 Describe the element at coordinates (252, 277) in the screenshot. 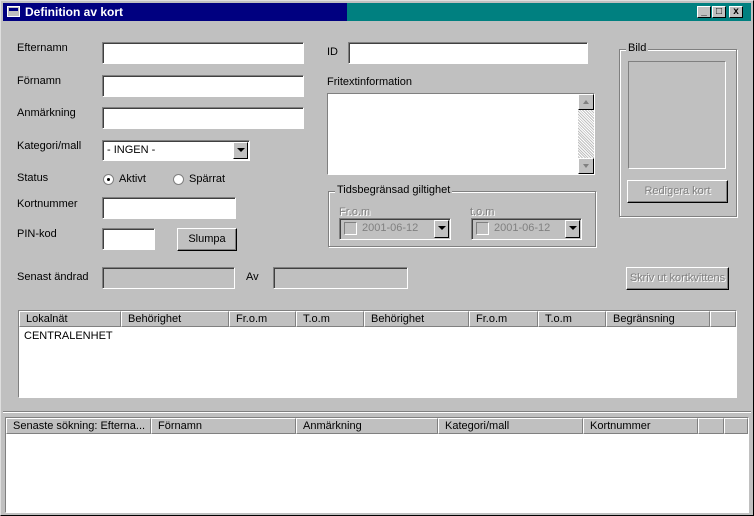

I see `av-label: Av` at that location.